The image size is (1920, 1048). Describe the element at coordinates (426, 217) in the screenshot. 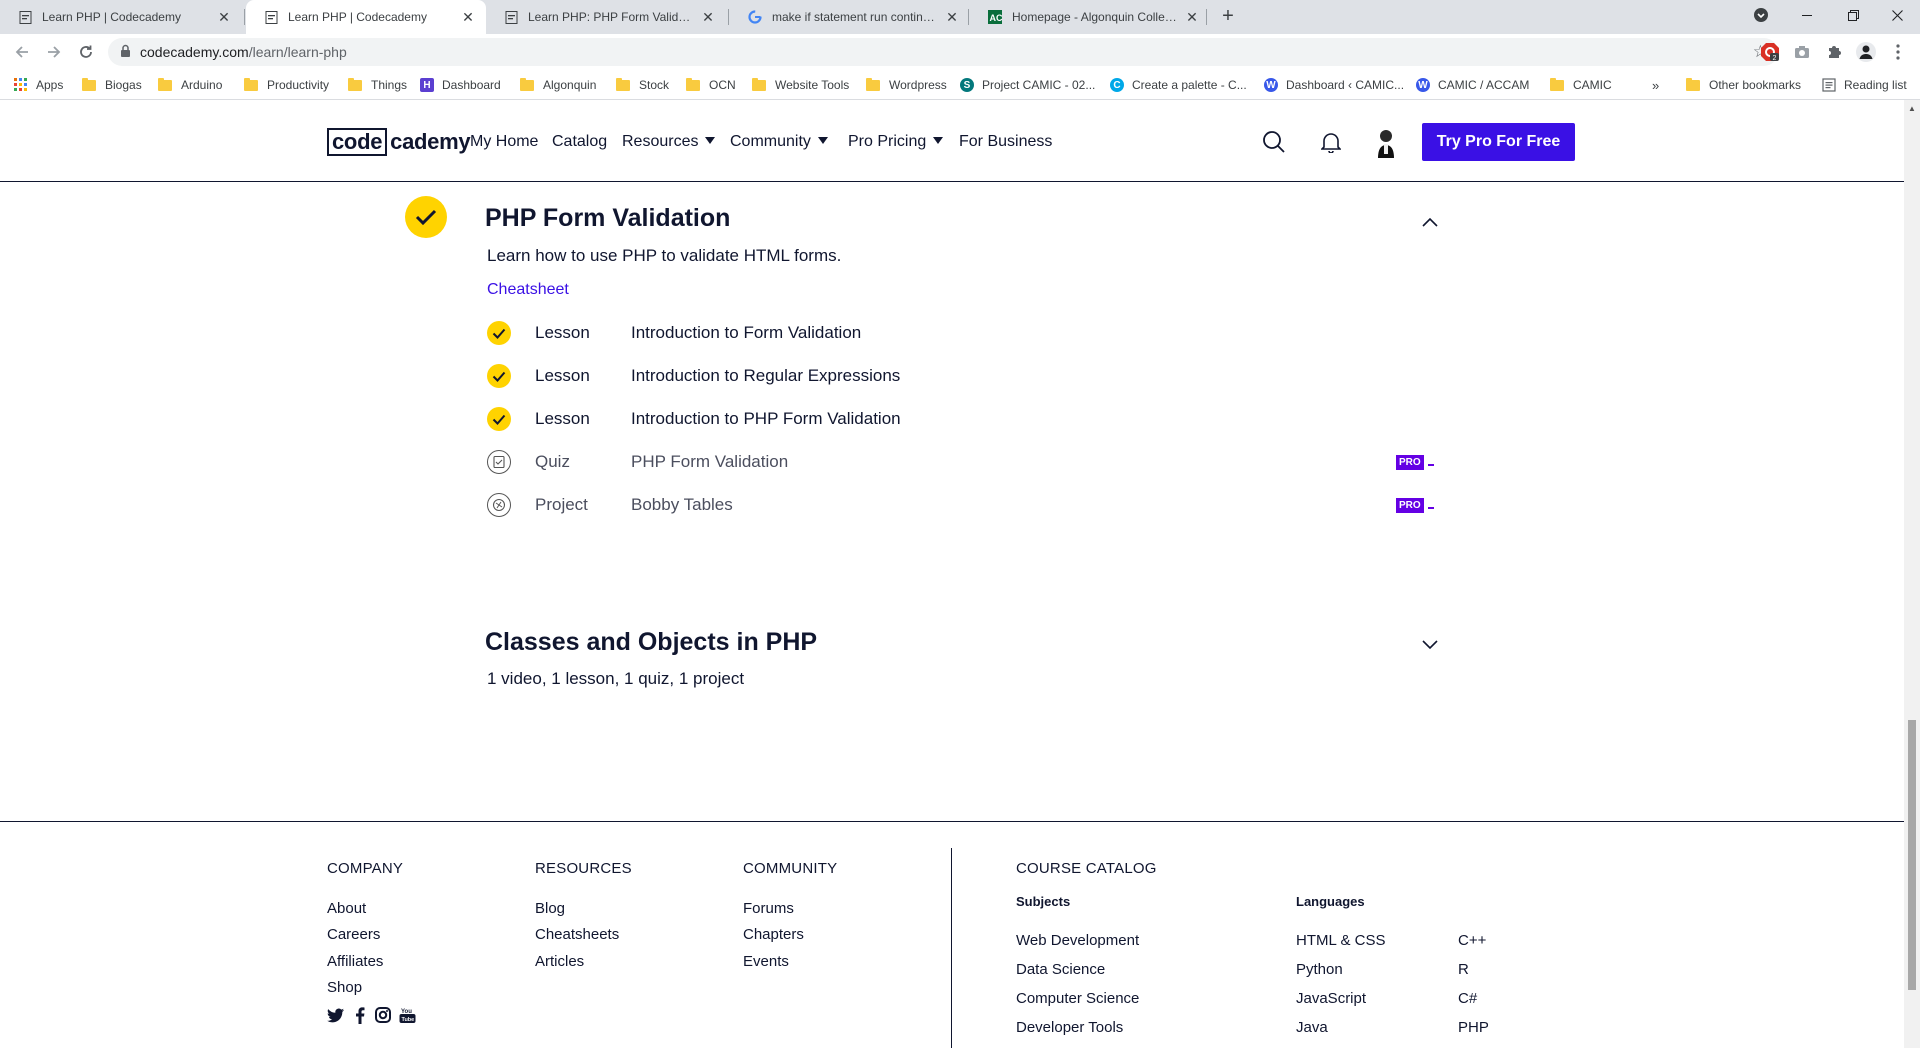

I see `module-complete-check-icon` at that location.